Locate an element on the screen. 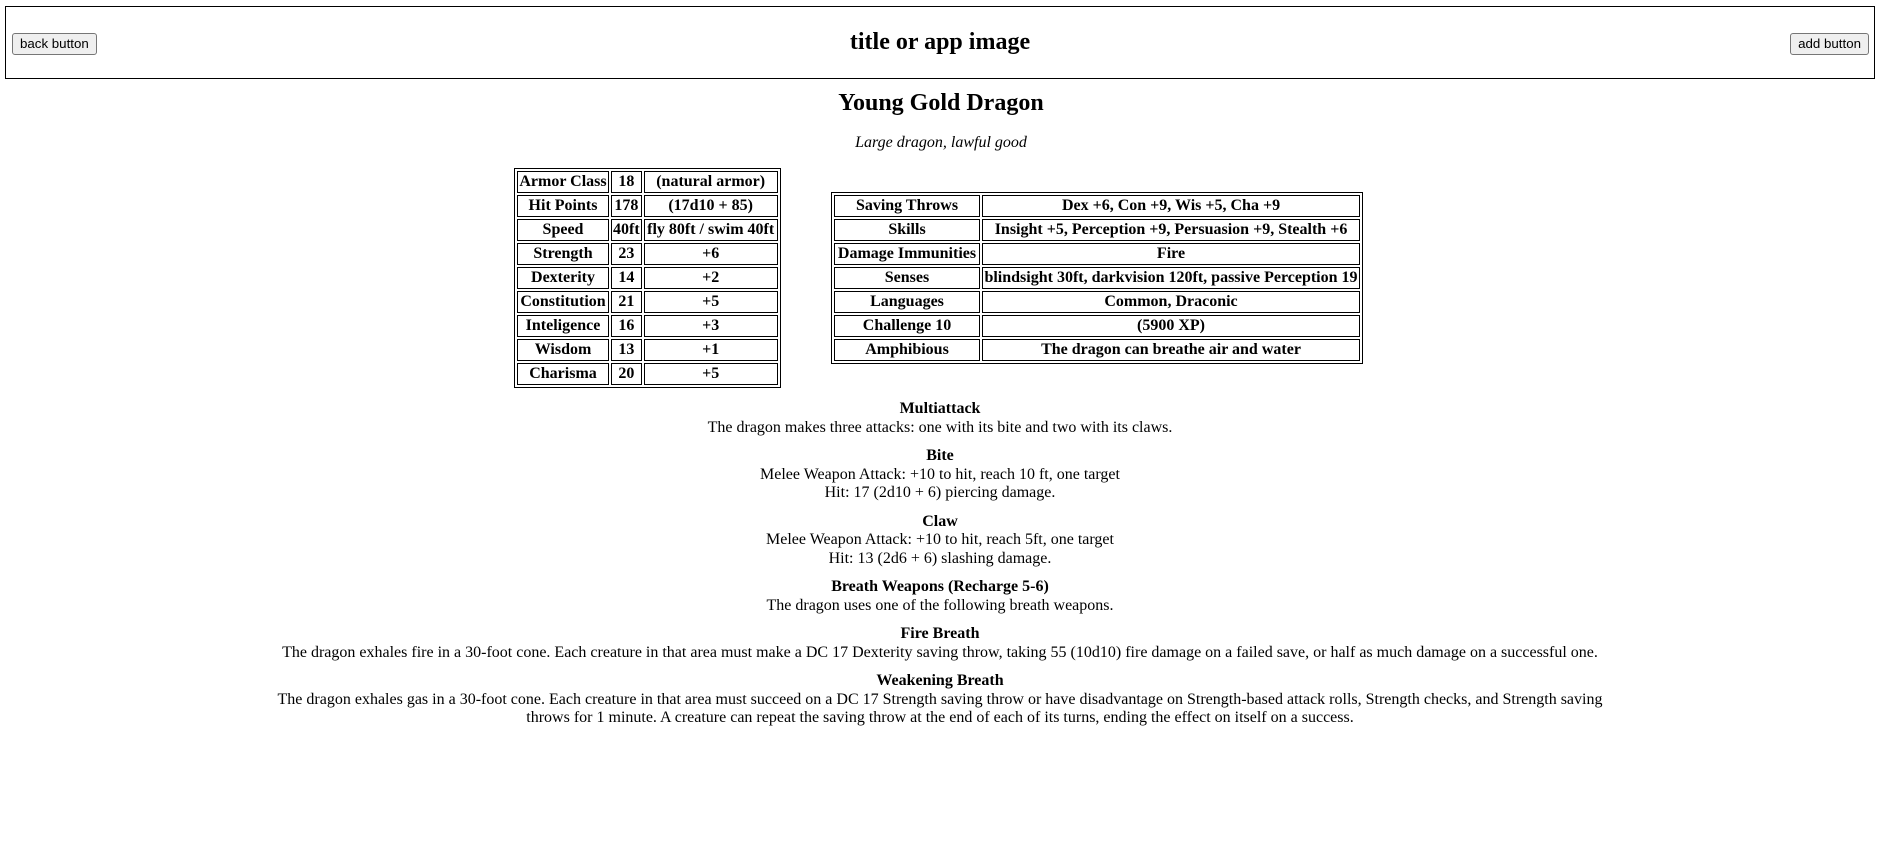 The width and height of the screenshot is (1882, 863). feature-row: Damage Immunities Fire is located at coordinates (1097, 254).